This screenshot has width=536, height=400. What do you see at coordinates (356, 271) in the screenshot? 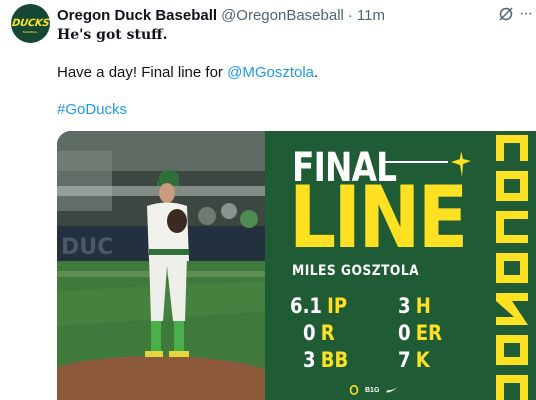
I see `player-name: MILES GOSZTOLA` at bounding box center [356, 271].